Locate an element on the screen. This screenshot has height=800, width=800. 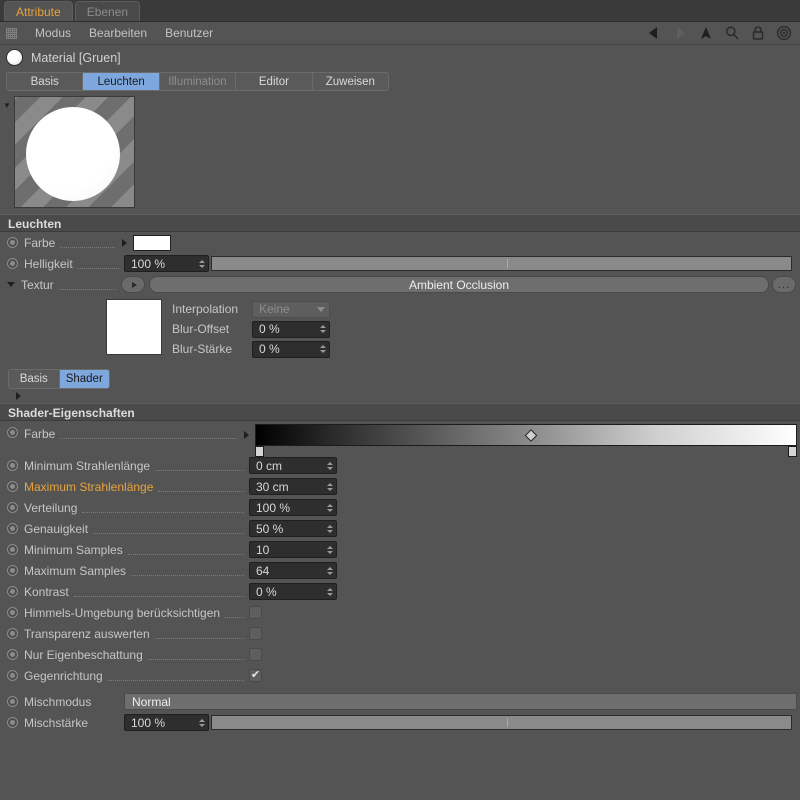
param-label: Minimum Samples is located at coordinates (73, 549).